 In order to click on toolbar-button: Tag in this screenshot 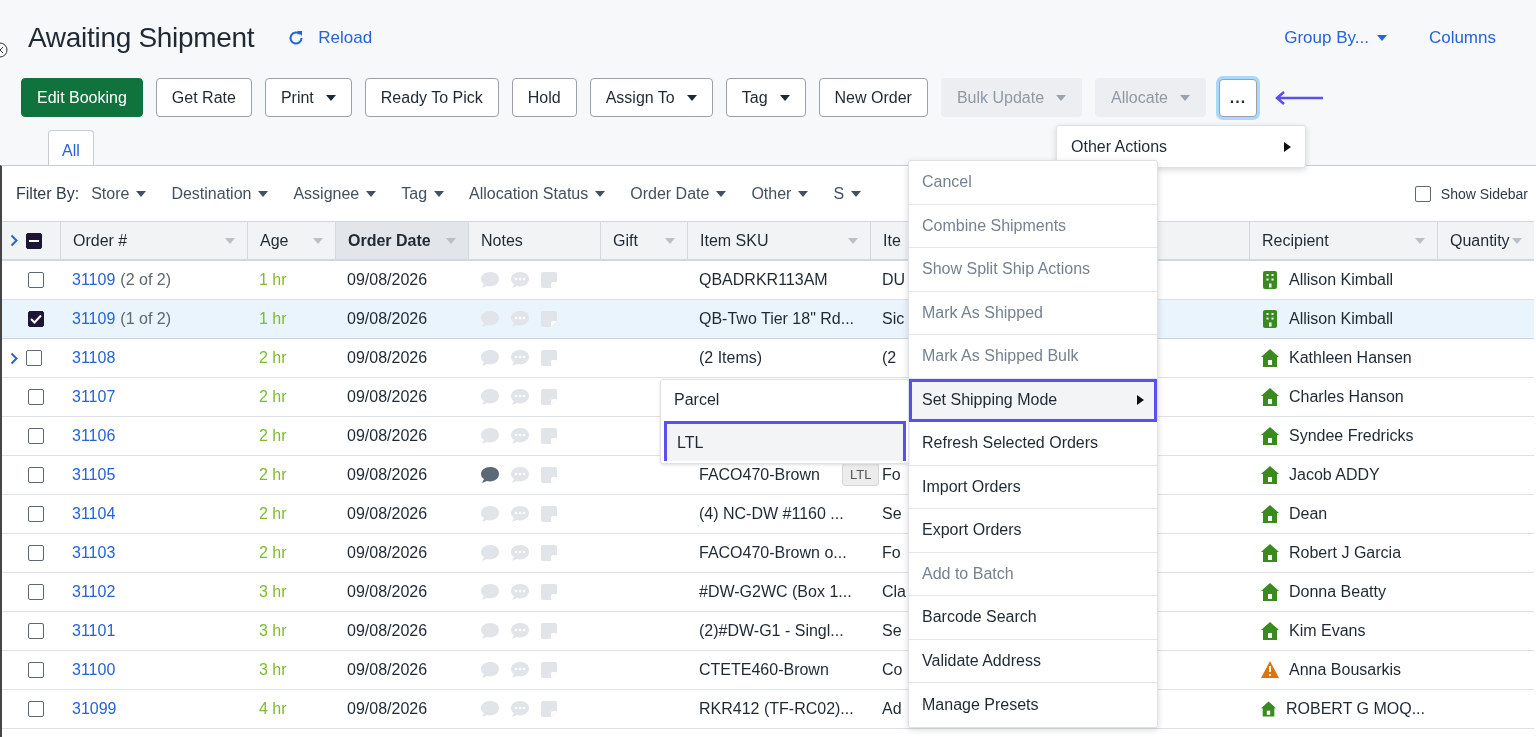, I will do `click(765, 97)`.